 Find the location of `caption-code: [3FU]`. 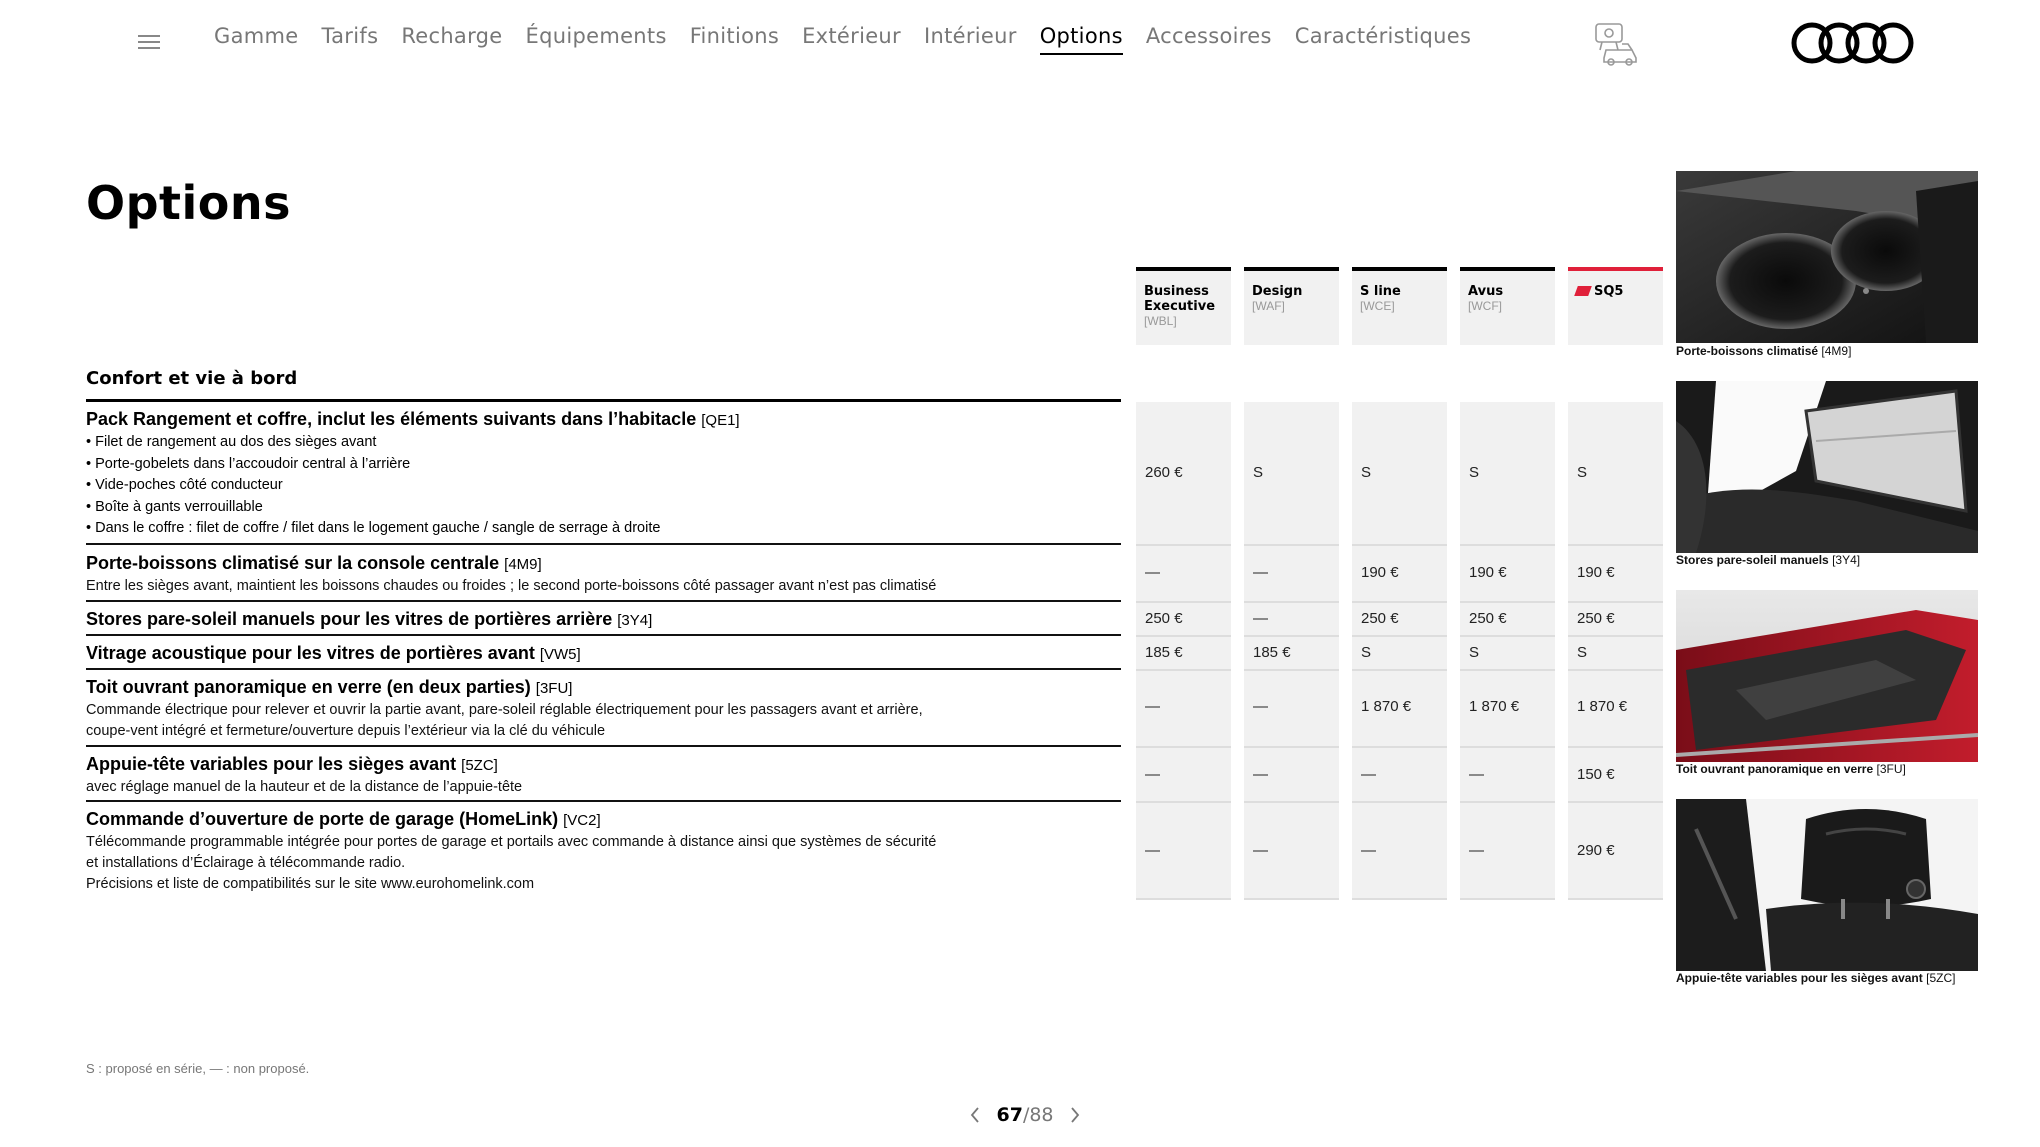

caption-code: [3FU] is located at coordinates (1891, 769).